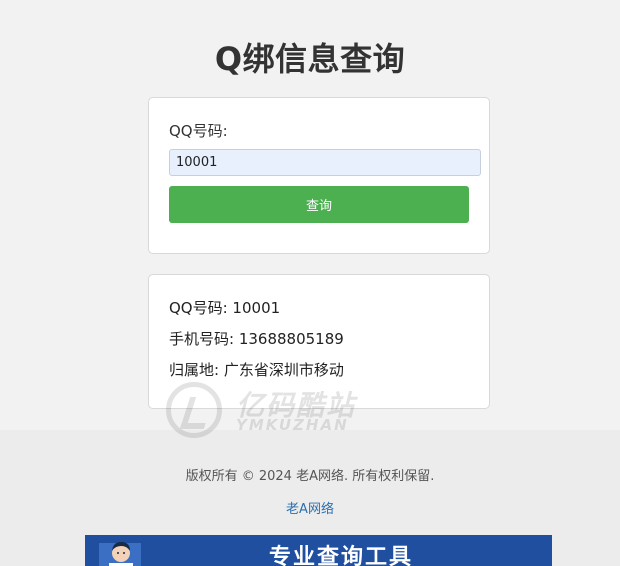 The width and height of the screenshot is (620, 566). What do you see at coordinates (120, 554) in the screenshot?
I see `person-illustration-icon` at bounding box center [120, 554].